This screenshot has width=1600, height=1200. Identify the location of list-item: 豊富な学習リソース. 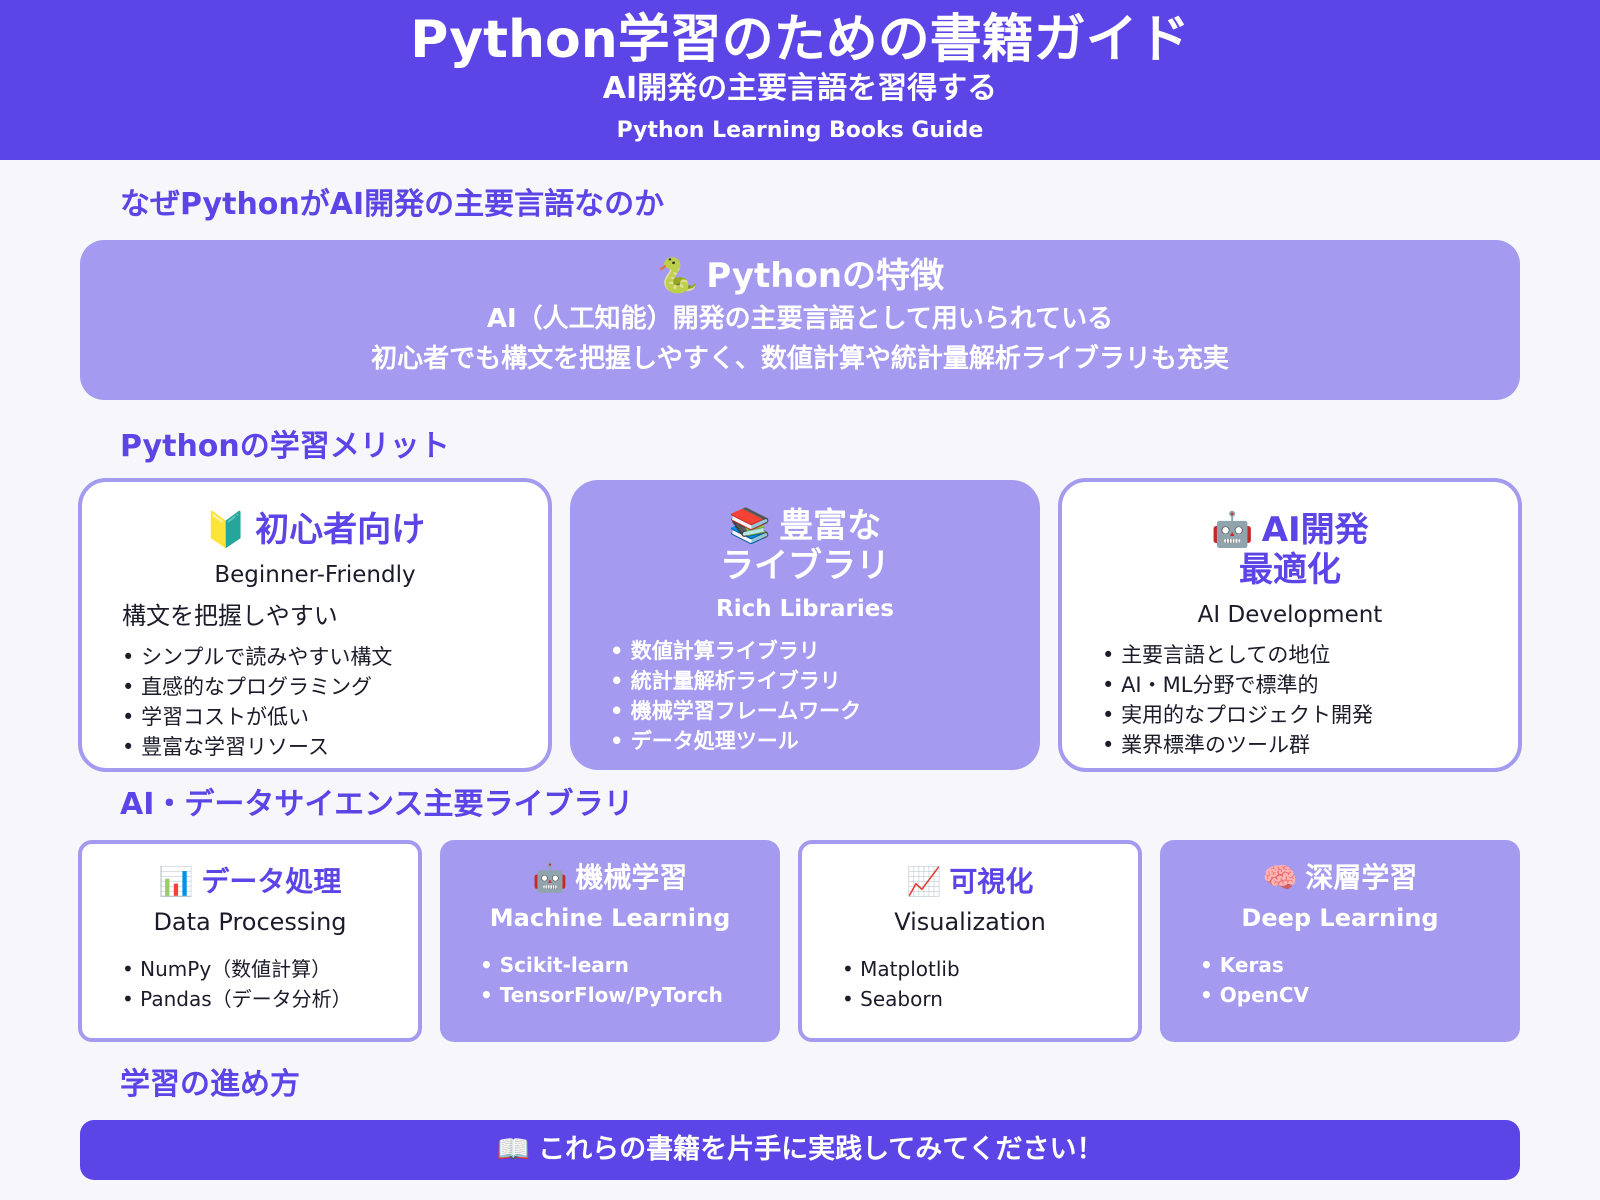
(257, 747).